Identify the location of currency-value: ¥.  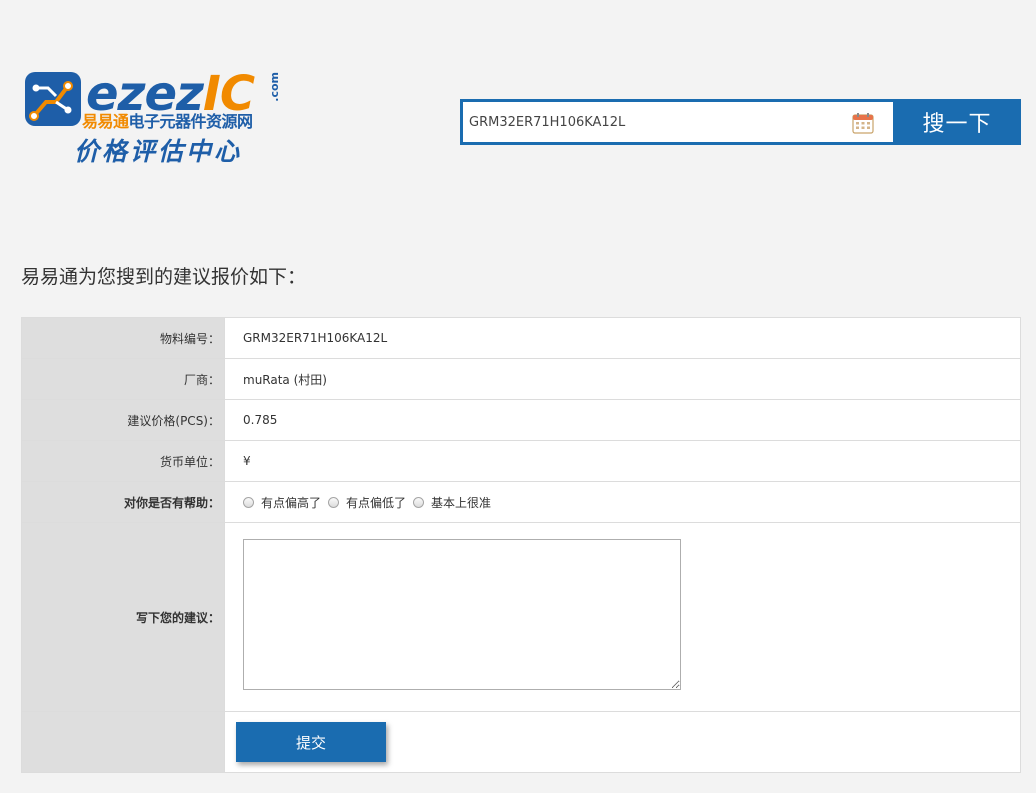
(622, 461).